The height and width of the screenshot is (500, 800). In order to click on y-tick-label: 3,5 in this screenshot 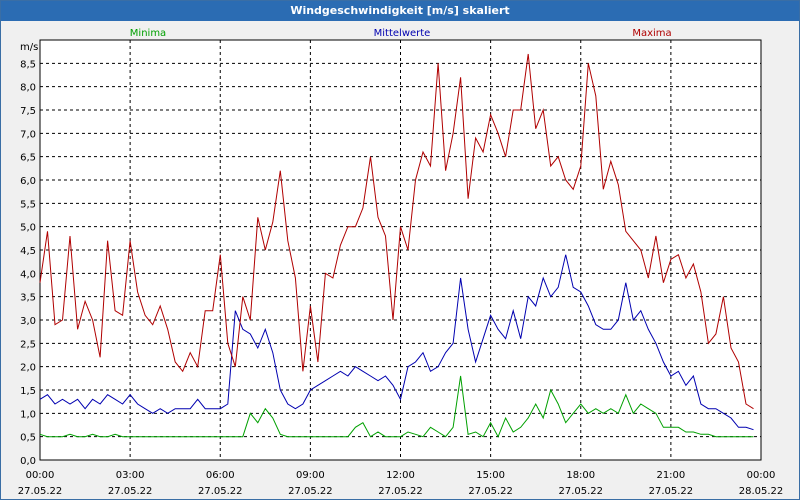, I will do `click(28, 298)`.